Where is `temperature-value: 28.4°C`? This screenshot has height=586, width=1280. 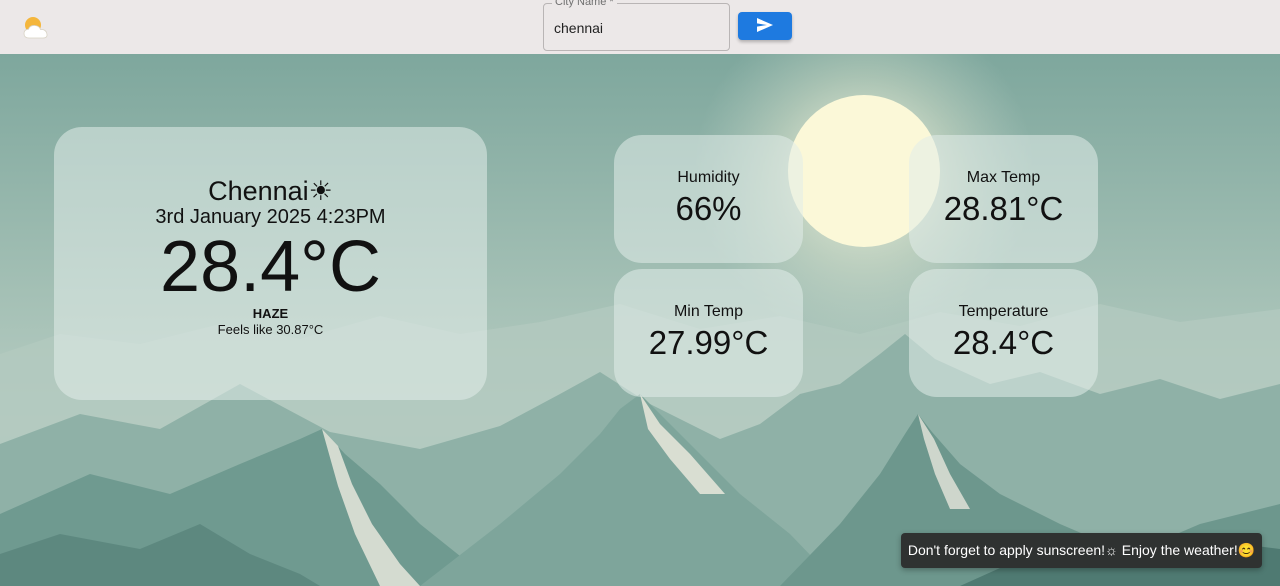
temperature-value: 28.4°C is located at coordinates (1003, 342).